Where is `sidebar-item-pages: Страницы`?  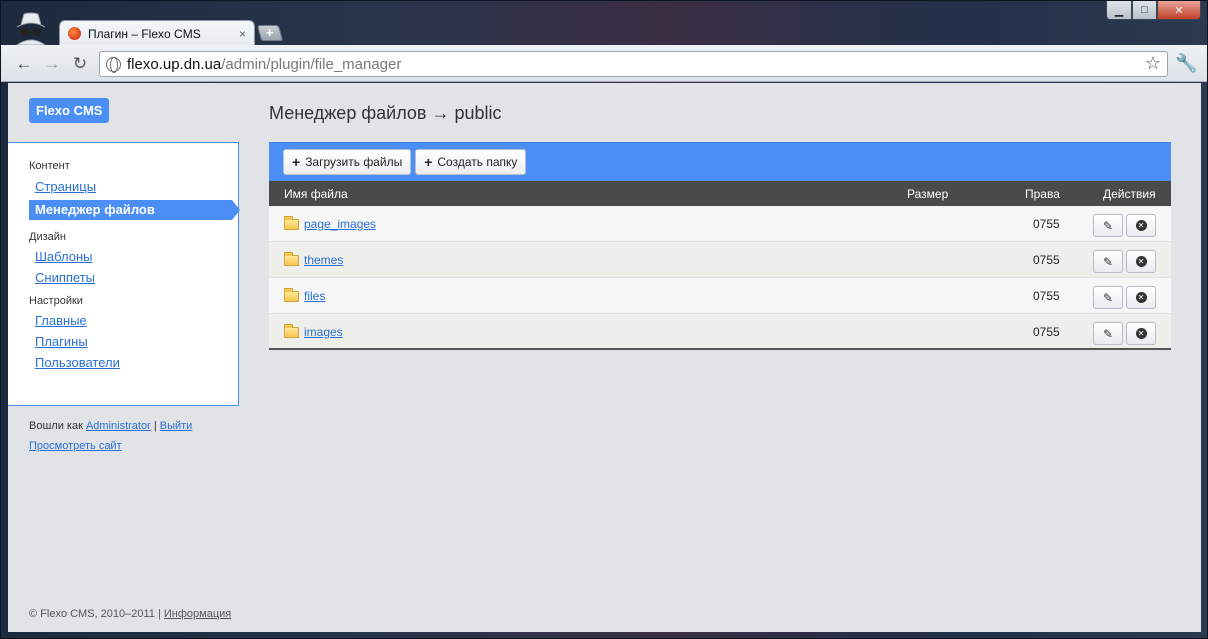 sidebar-item-pages: Страницы is located at coordinates (123, 186).